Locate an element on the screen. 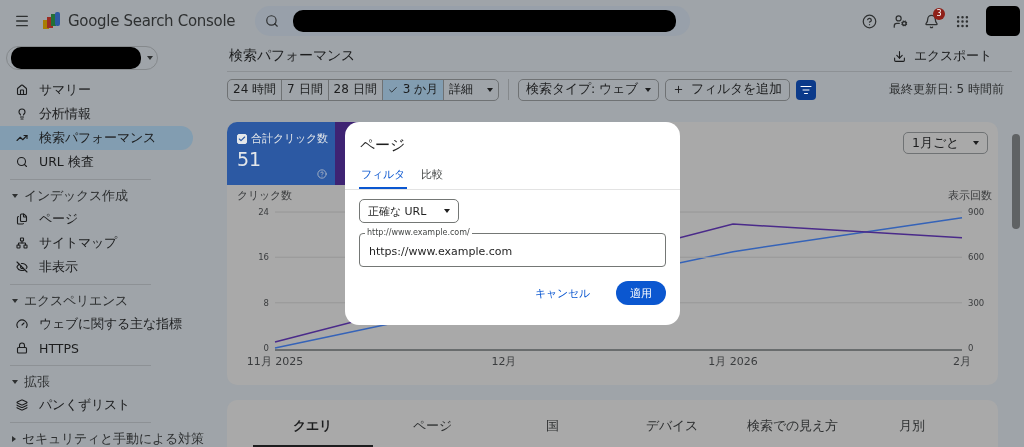 Image resolution: width=1024 pixels, height=447 pixels. nav-item: URL 検査 is located at coordinates (96, 162).